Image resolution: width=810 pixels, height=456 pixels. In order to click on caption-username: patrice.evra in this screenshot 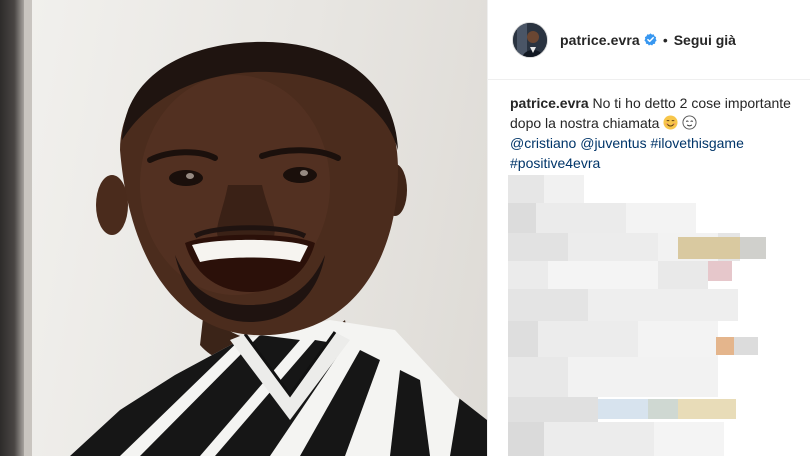, I will do `click(549, 103)`.